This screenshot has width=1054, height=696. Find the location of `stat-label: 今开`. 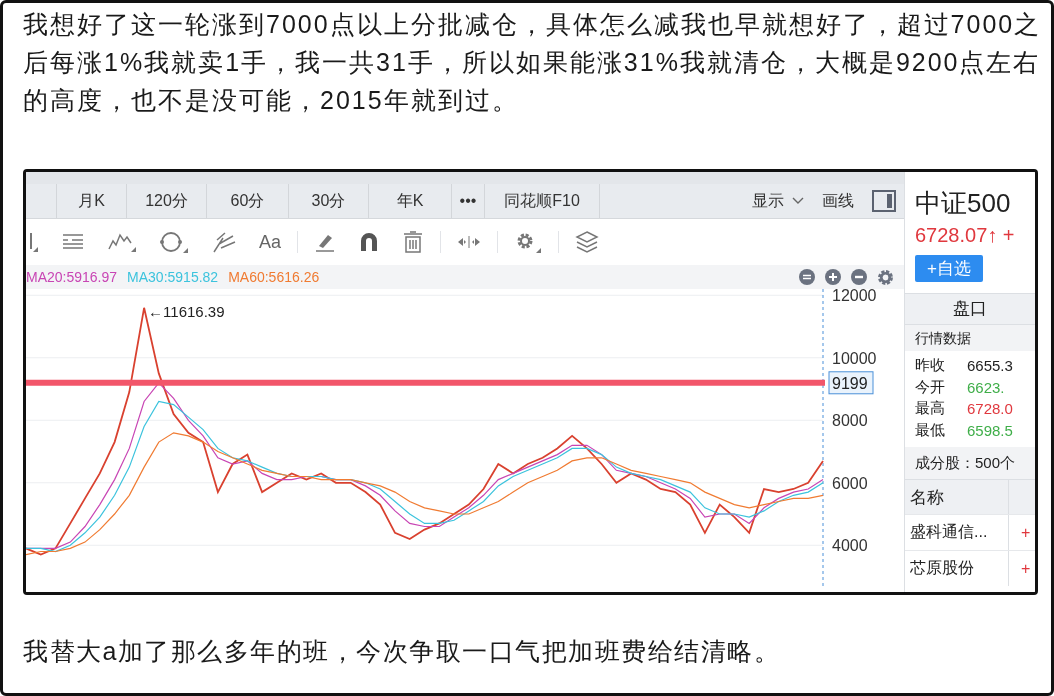

stat-label: 今开 is located at coordinates (930, 387).